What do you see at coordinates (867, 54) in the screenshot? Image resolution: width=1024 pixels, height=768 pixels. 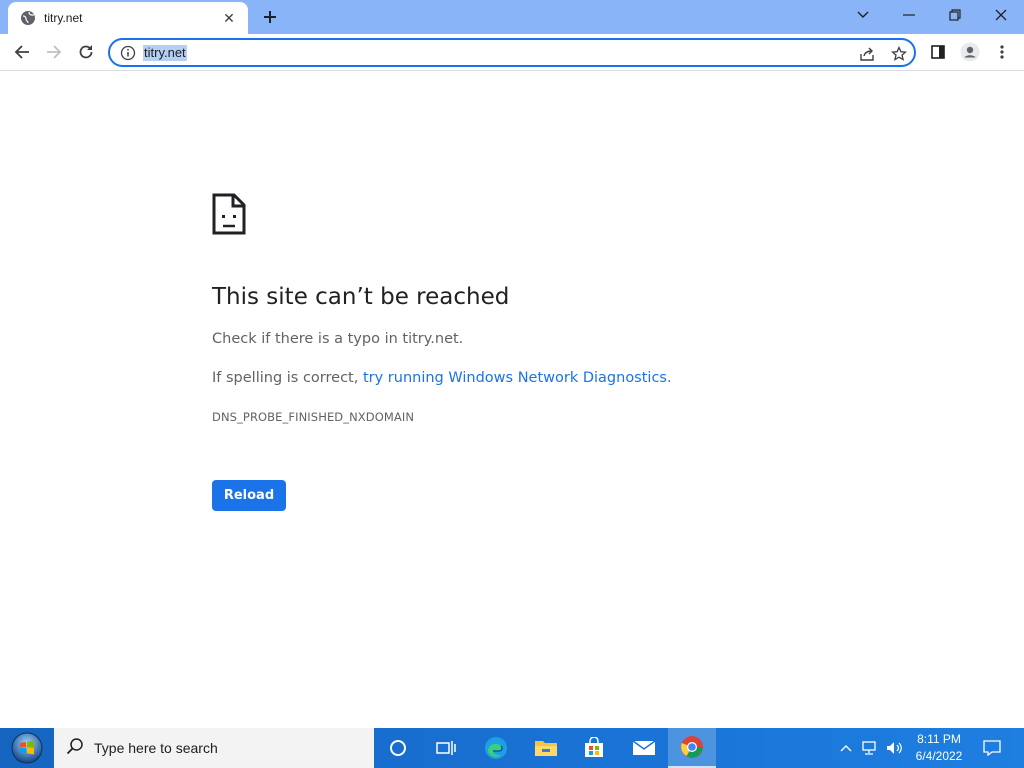 I see `share-icon` at bounding box center [867, 54].